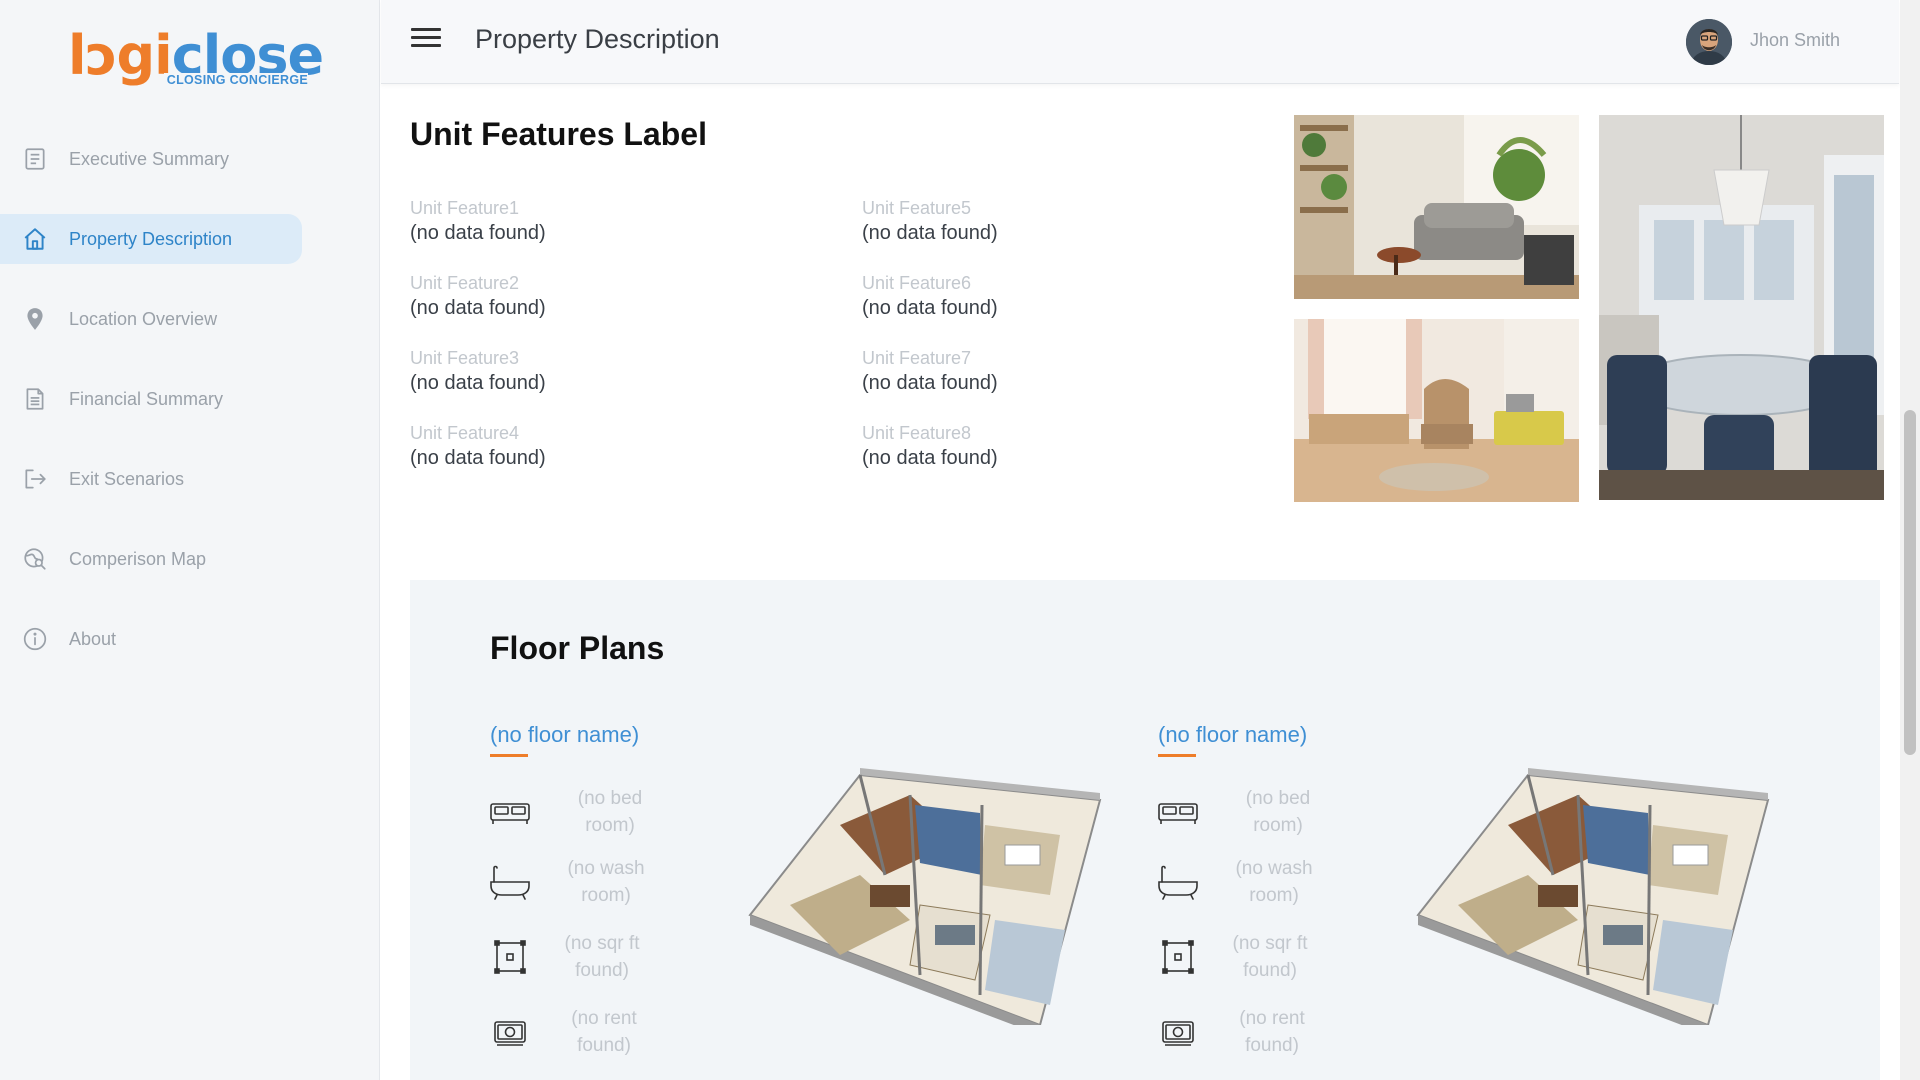 The width and height of the screenshot is (1920, 1080). Describe the element at coordinates (101, 55) in the screenshot. I see `logo-o-mark: ɔ` at that location.